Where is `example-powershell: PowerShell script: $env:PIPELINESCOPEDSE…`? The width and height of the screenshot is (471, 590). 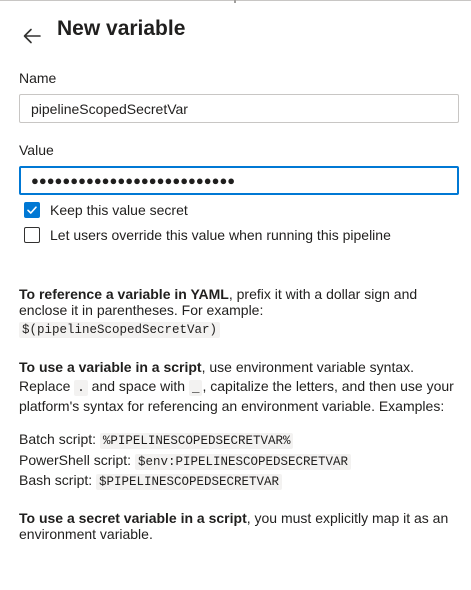
example-powershell: PowerShell script: $env:PIPELINESCOPEDSE… is located at coordinates (185, 461).